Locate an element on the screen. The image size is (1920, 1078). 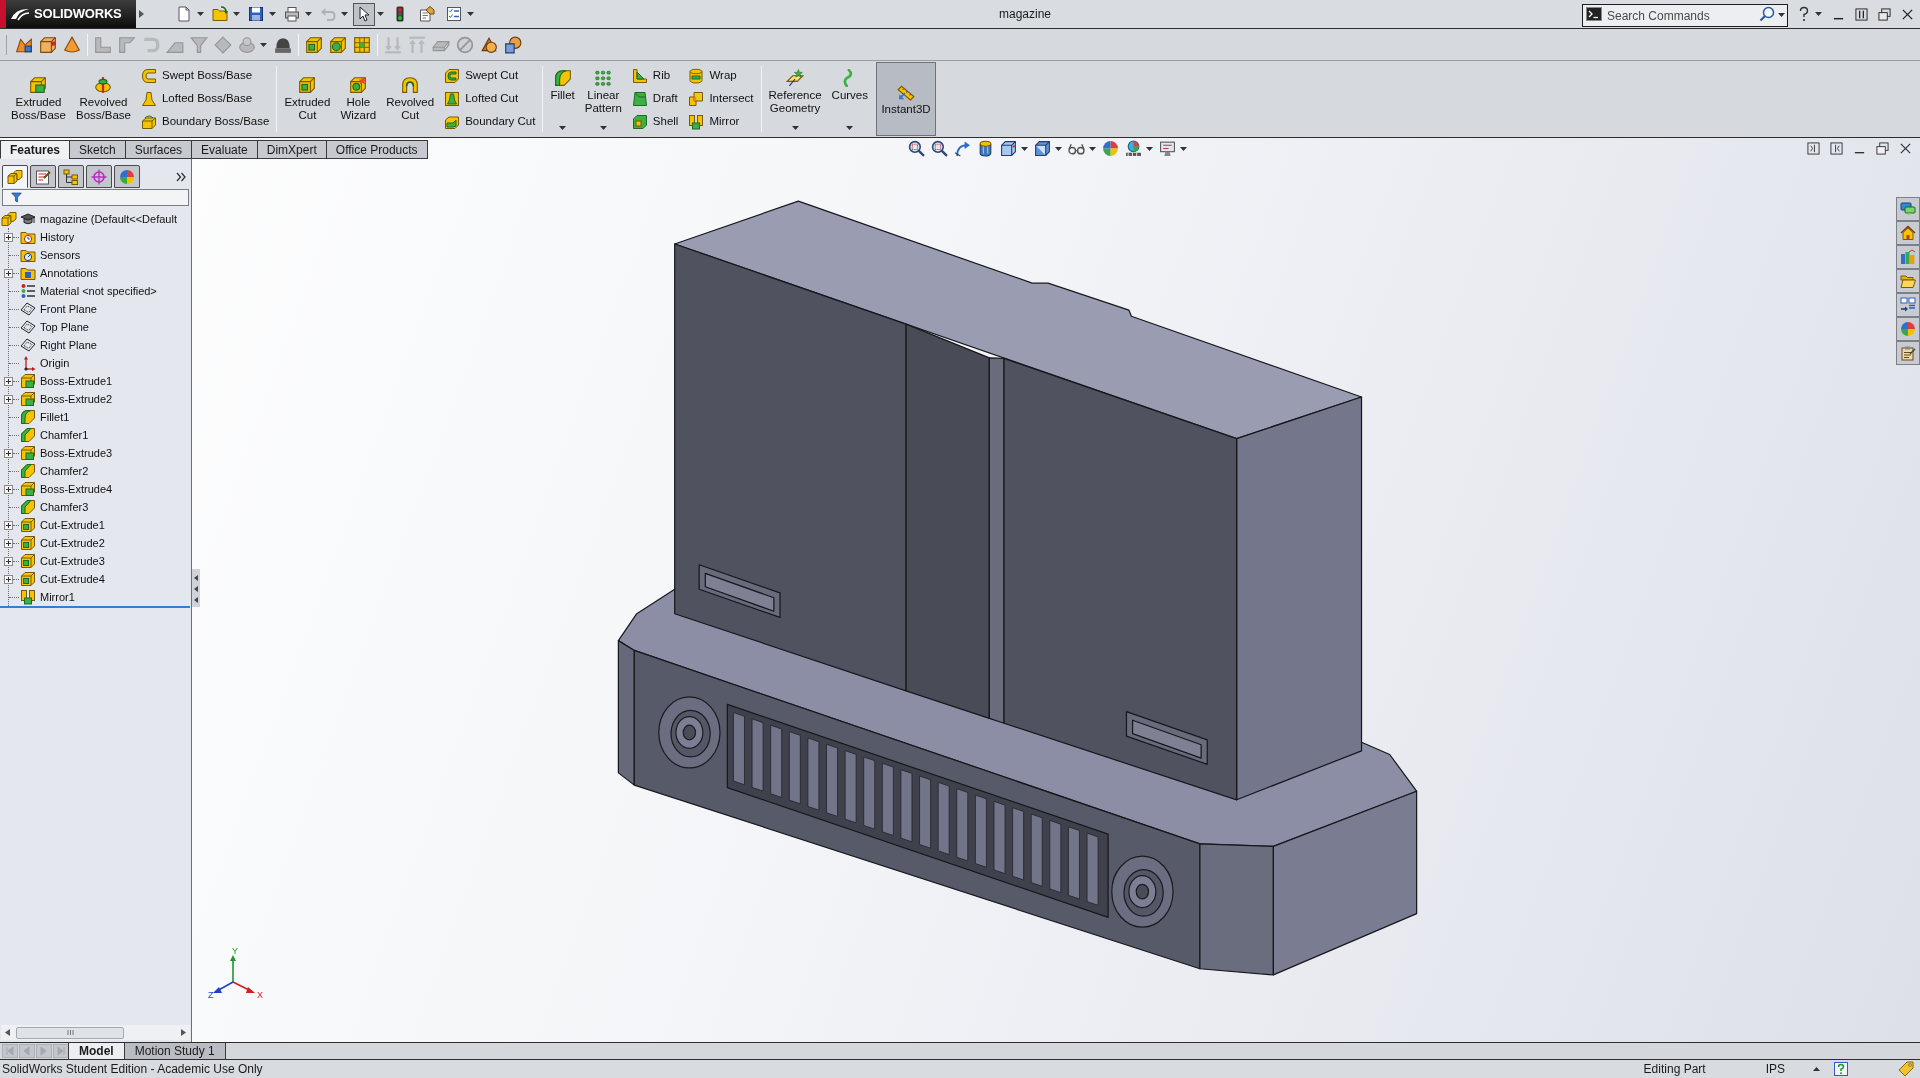
box-grid-icon is located at coordinates (362, 44).